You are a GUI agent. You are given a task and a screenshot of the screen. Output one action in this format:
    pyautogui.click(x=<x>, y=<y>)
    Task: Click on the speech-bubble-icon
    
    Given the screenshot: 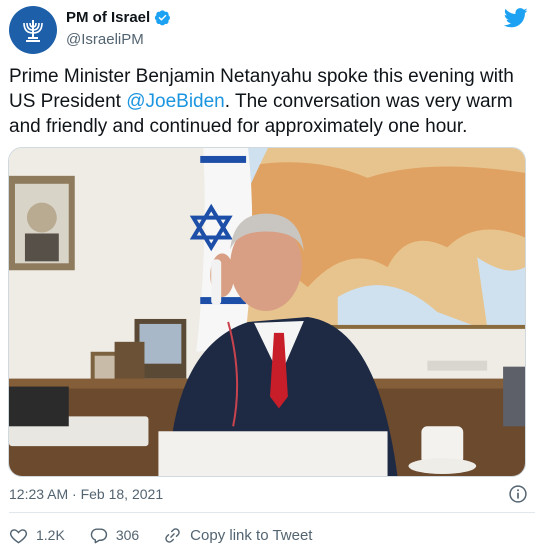 What is the action you would take?
    pyautogui.click(x=98, y=535)
    